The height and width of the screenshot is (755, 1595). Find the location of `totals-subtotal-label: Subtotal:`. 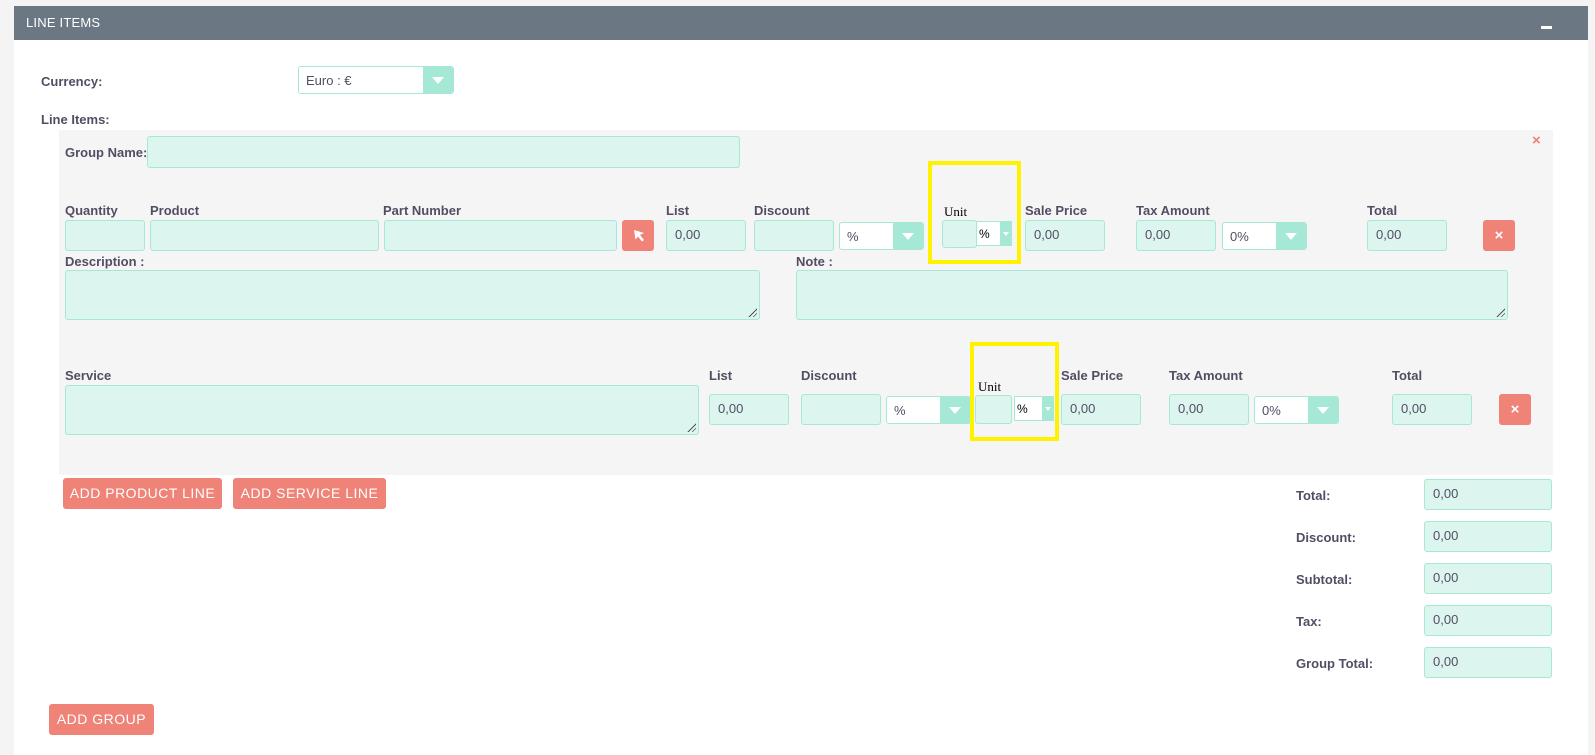

totals-subtotal-label: Subtotal: is located at coordinates (1324, 579).